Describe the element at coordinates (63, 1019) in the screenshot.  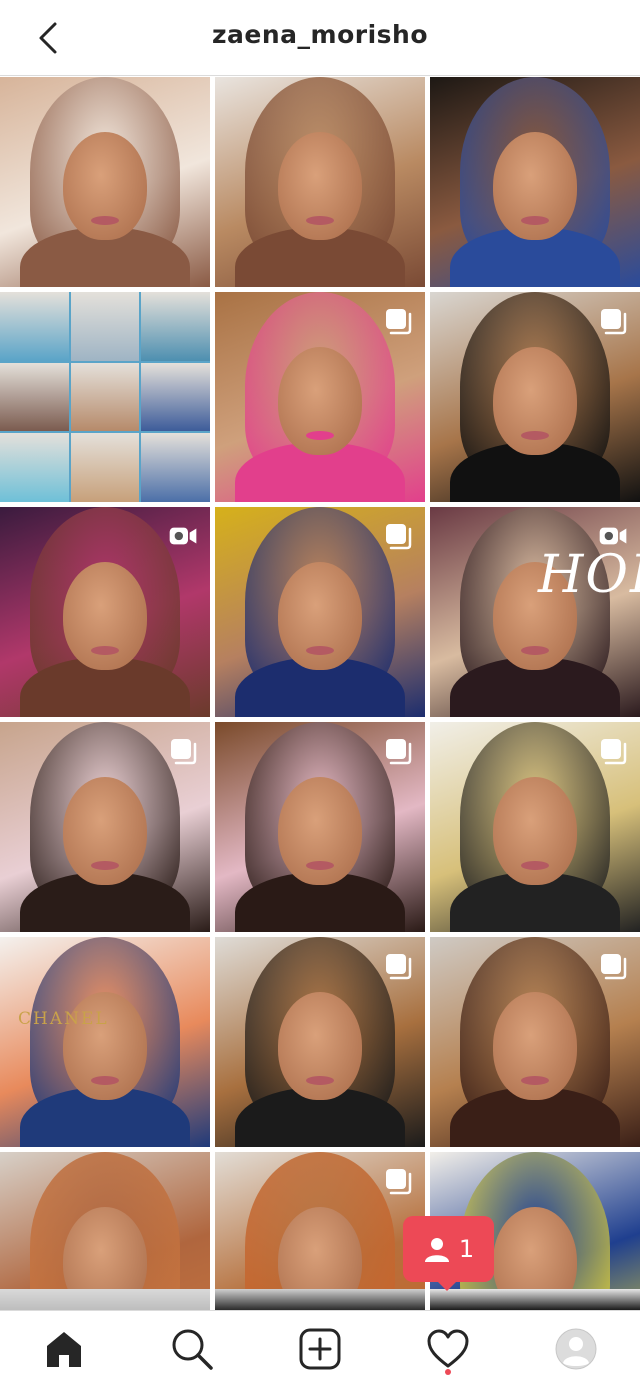
I see `chanel-logo-text: CHANEL` at that location.